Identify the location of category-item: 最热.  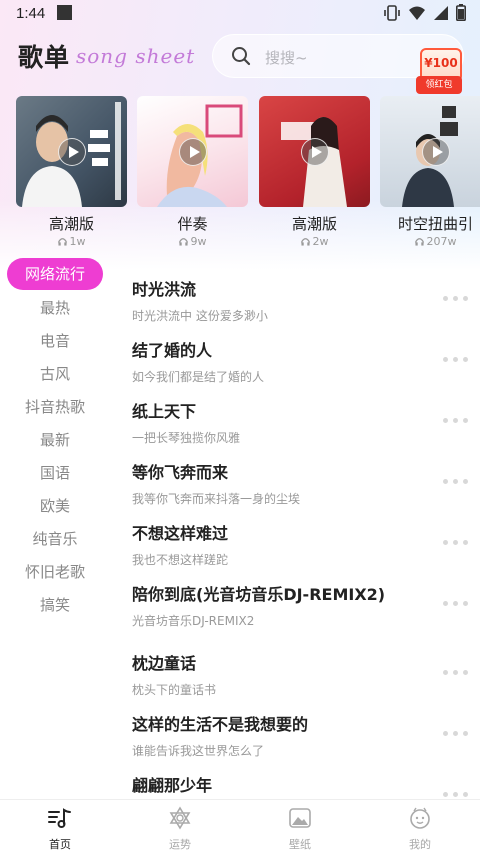
(55, 308).